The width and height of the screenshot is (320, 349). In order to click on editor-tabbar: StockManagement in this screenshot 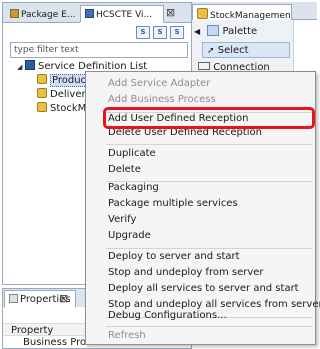, I will do `click(254, 12)`.